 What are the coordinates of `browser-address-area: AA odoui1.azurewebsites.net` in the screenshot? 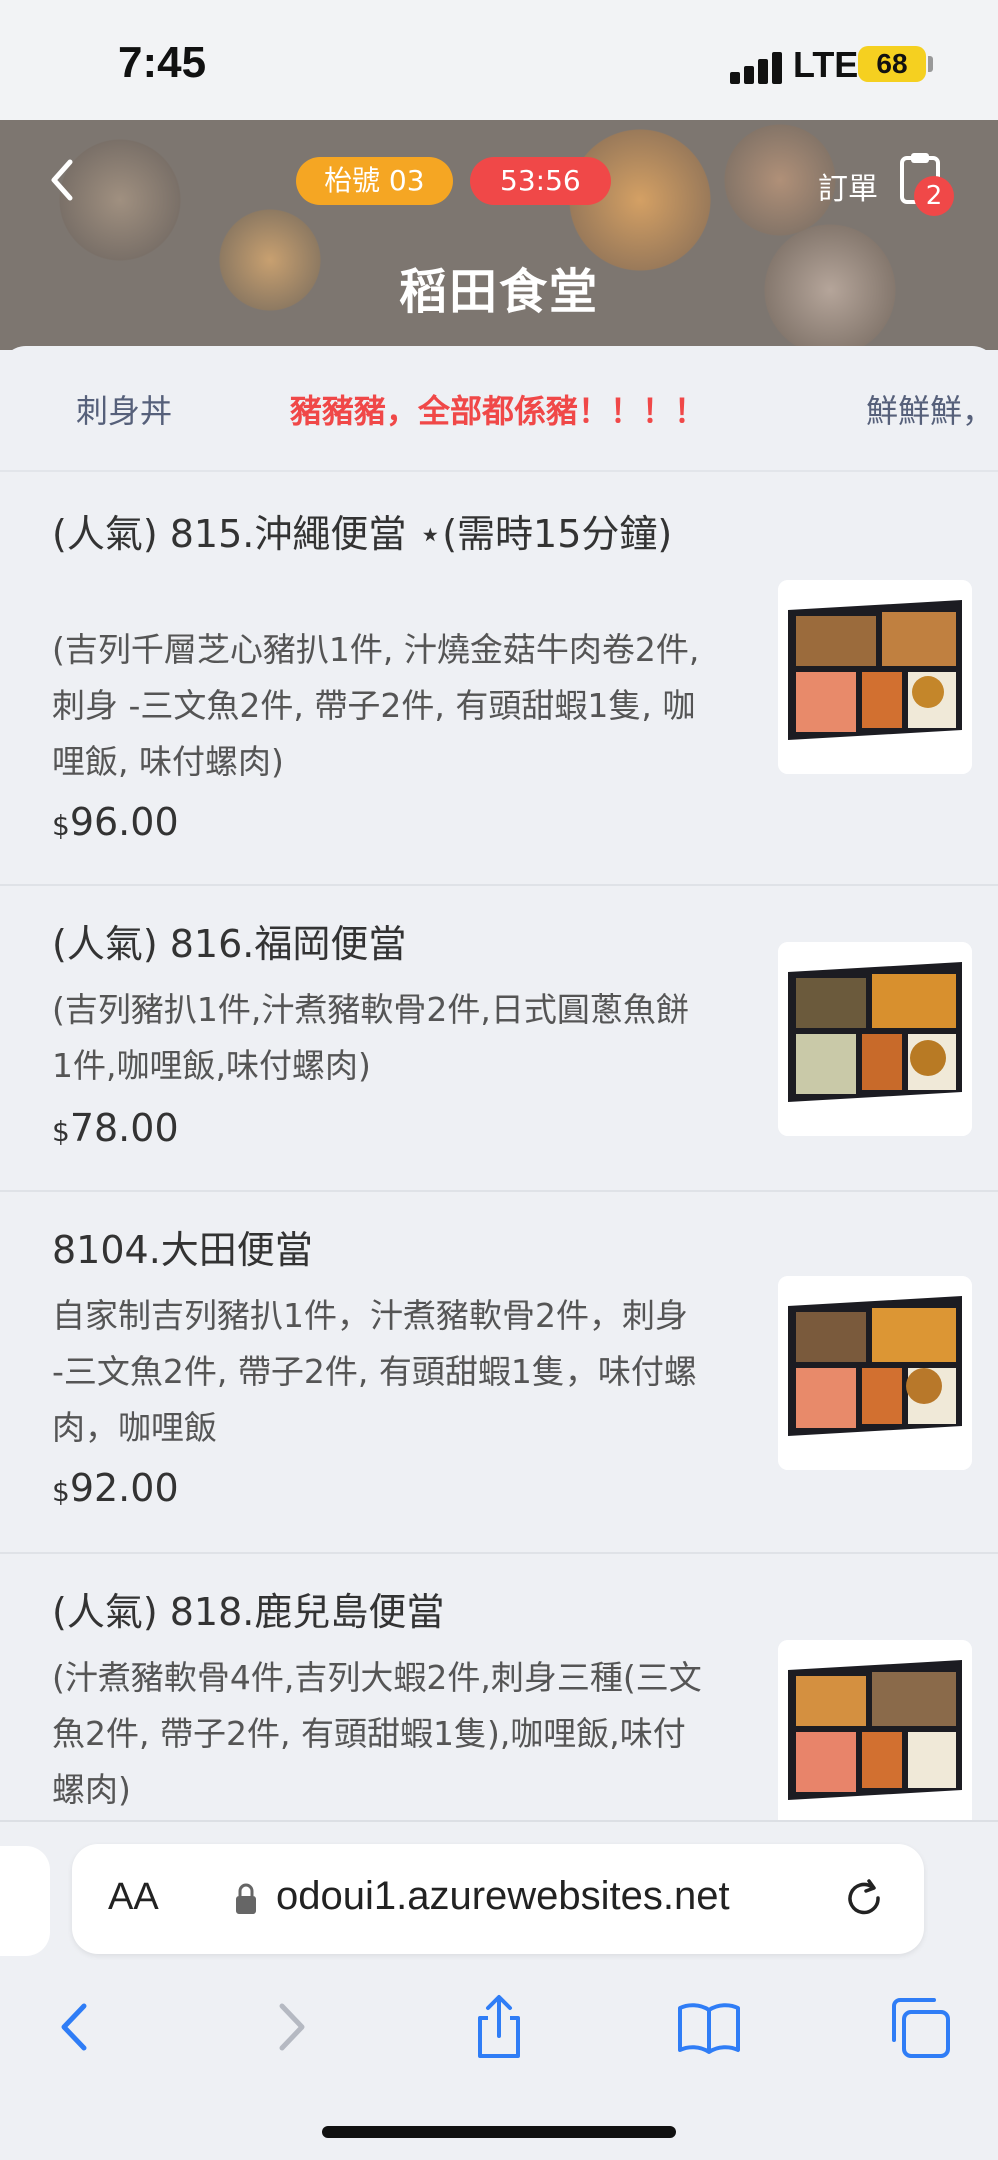 It's located at (499, 1896).